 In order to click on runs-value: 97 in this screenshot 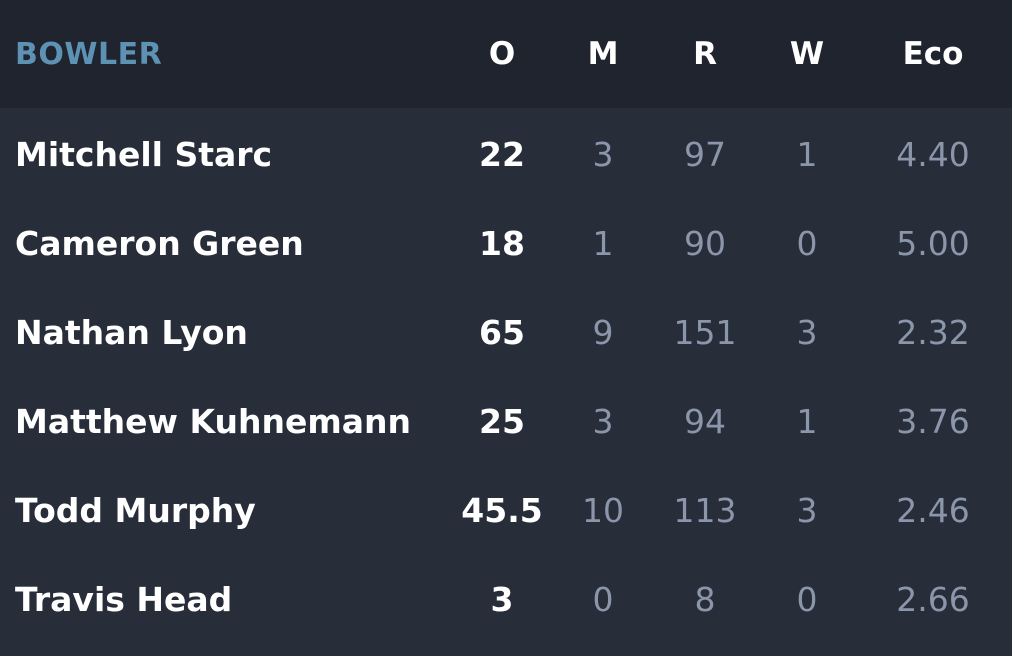, I will do `click(705, 154)`.